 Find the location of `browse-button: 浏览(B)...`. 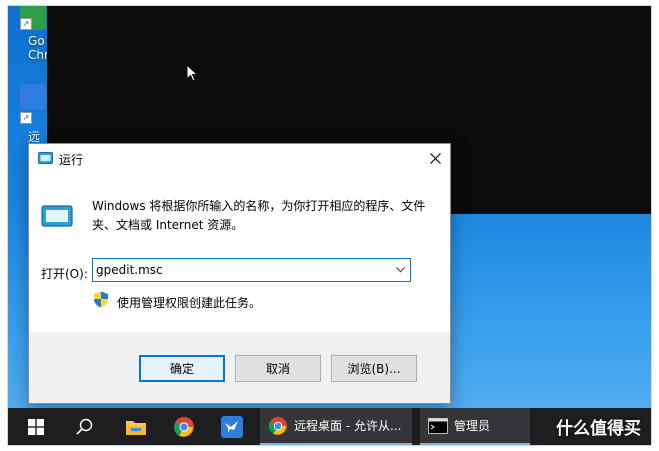

browse-button: 浏览(B)... is located at coordinates (374, 368).